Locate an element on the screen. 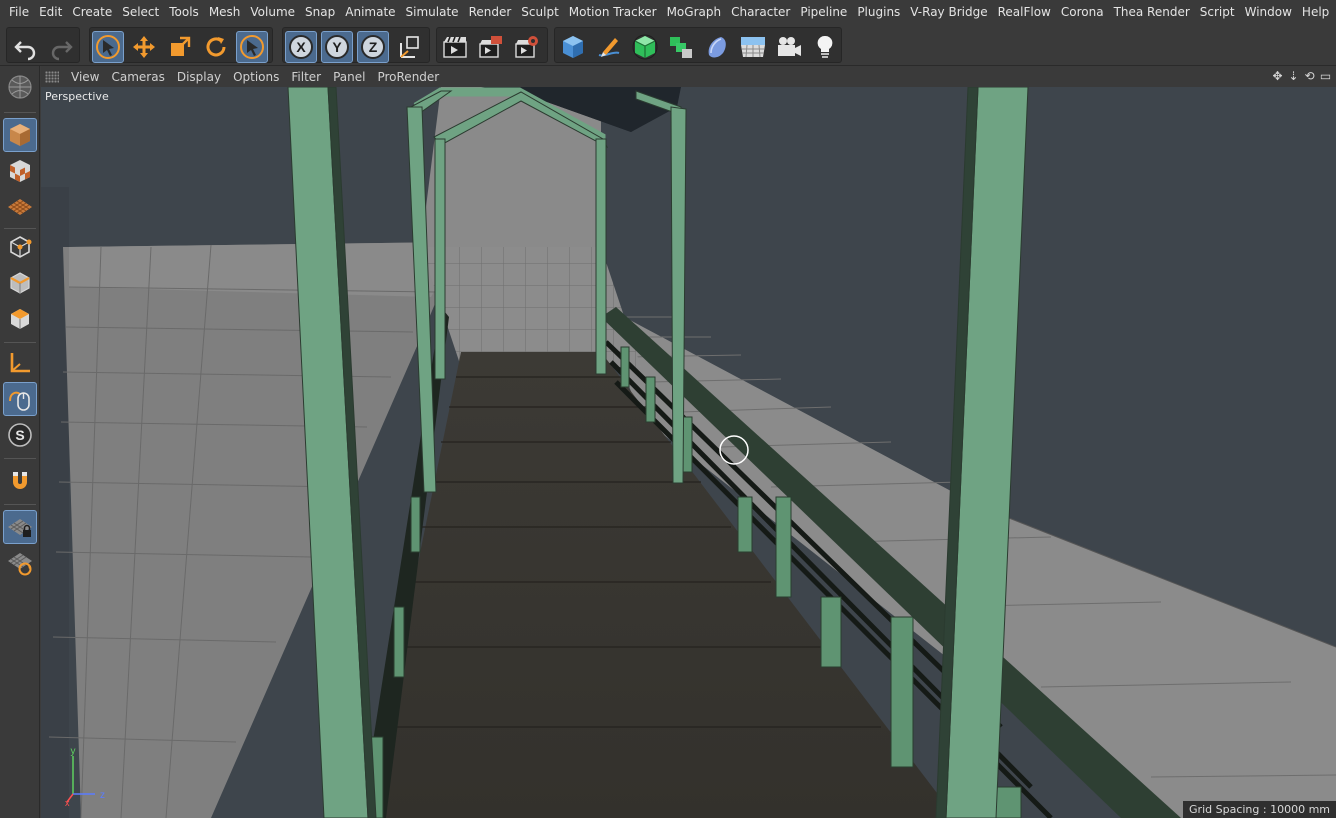 This screenshot has width=1336, height=818. svg-text: Y is located at coordinates (337, 47).